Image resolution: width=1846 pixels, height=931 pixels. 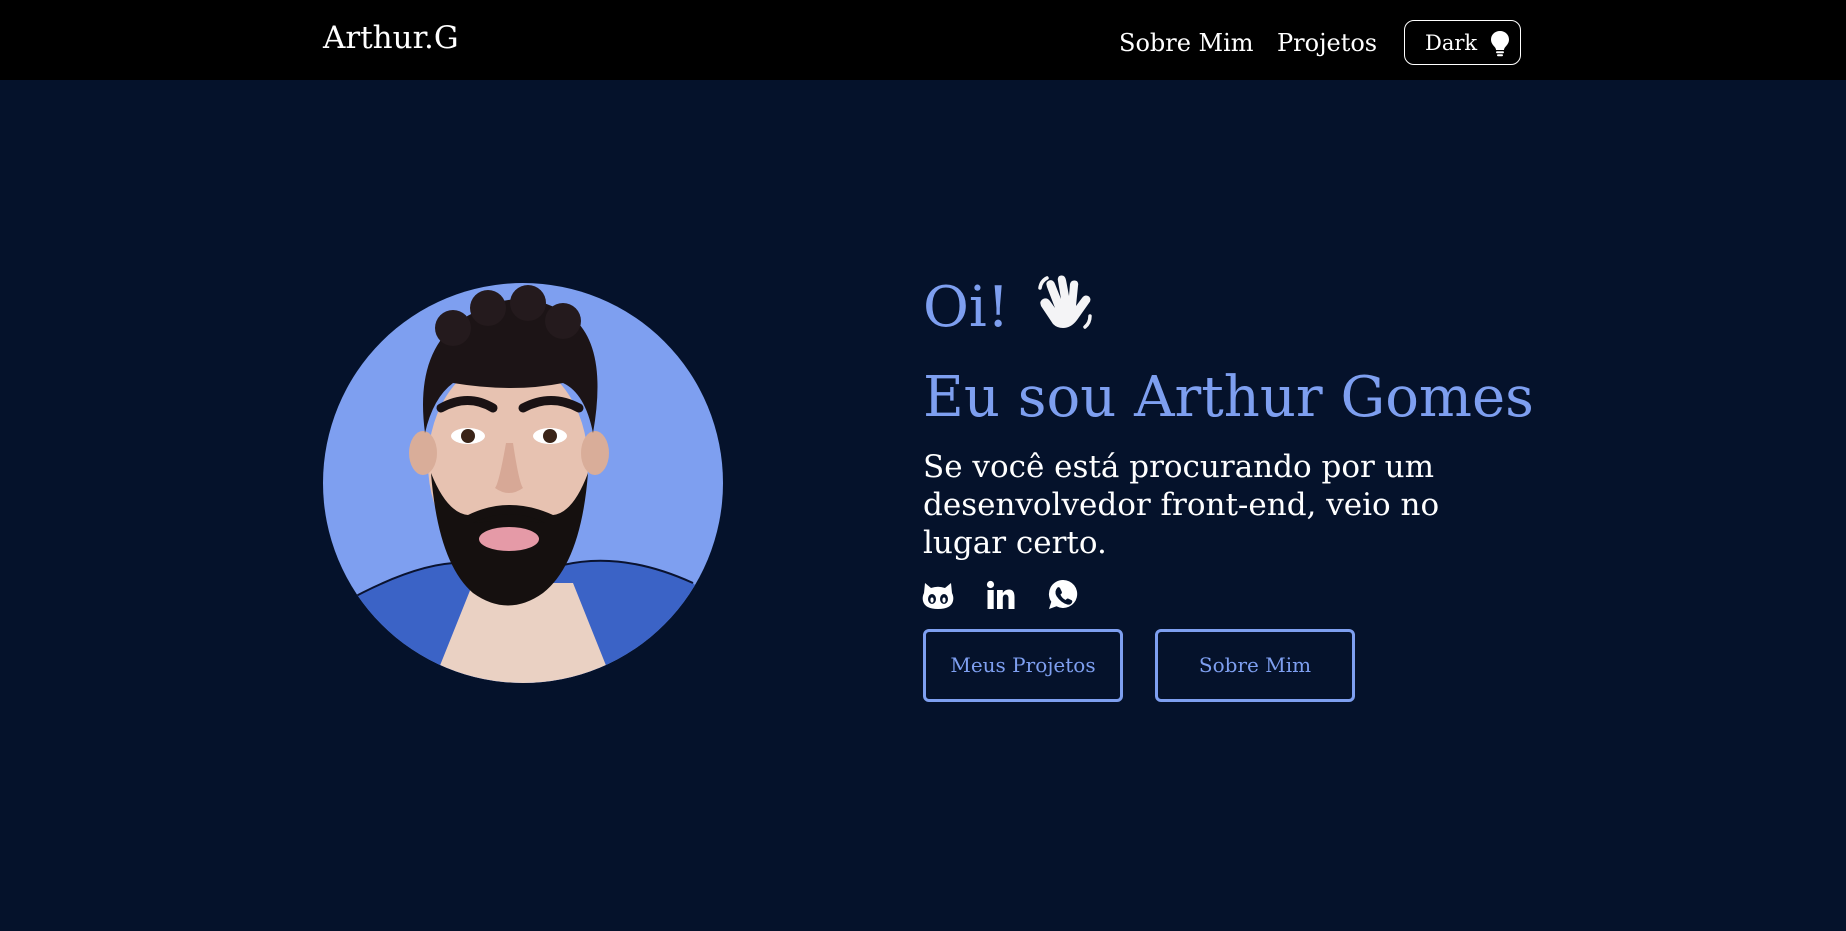 What do you see at coordinates (1500, 43) in the screenshot?
I see `lightbulb-icon` at bounding box center [1500, 43].